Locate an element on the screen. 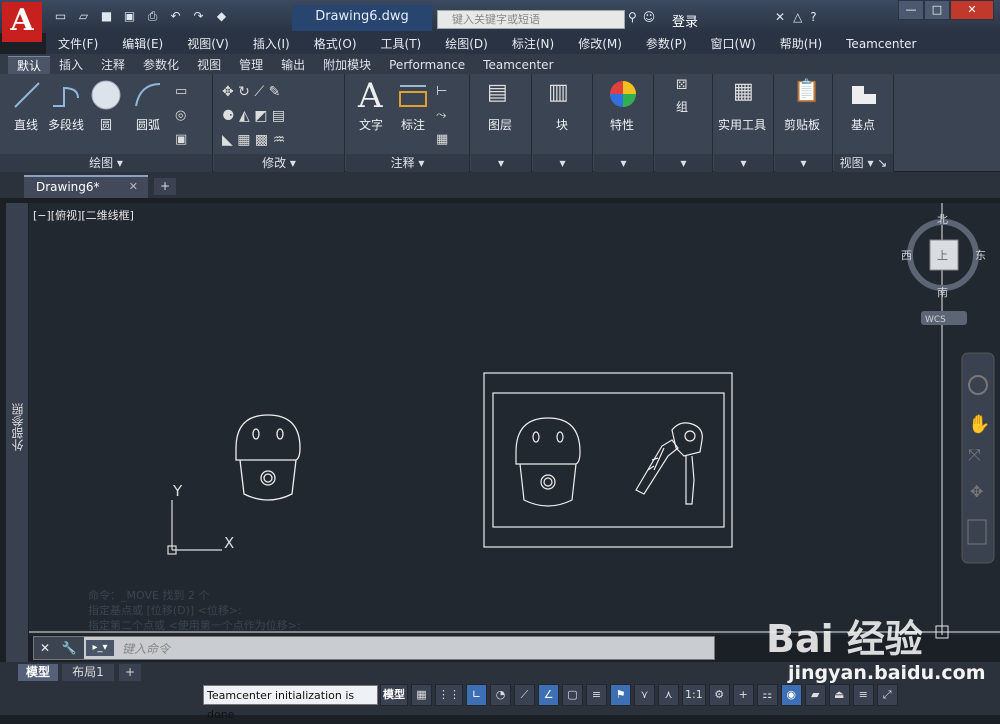 The image size is (1000, 724). keys-drawing is located at coordinates (669, 463).